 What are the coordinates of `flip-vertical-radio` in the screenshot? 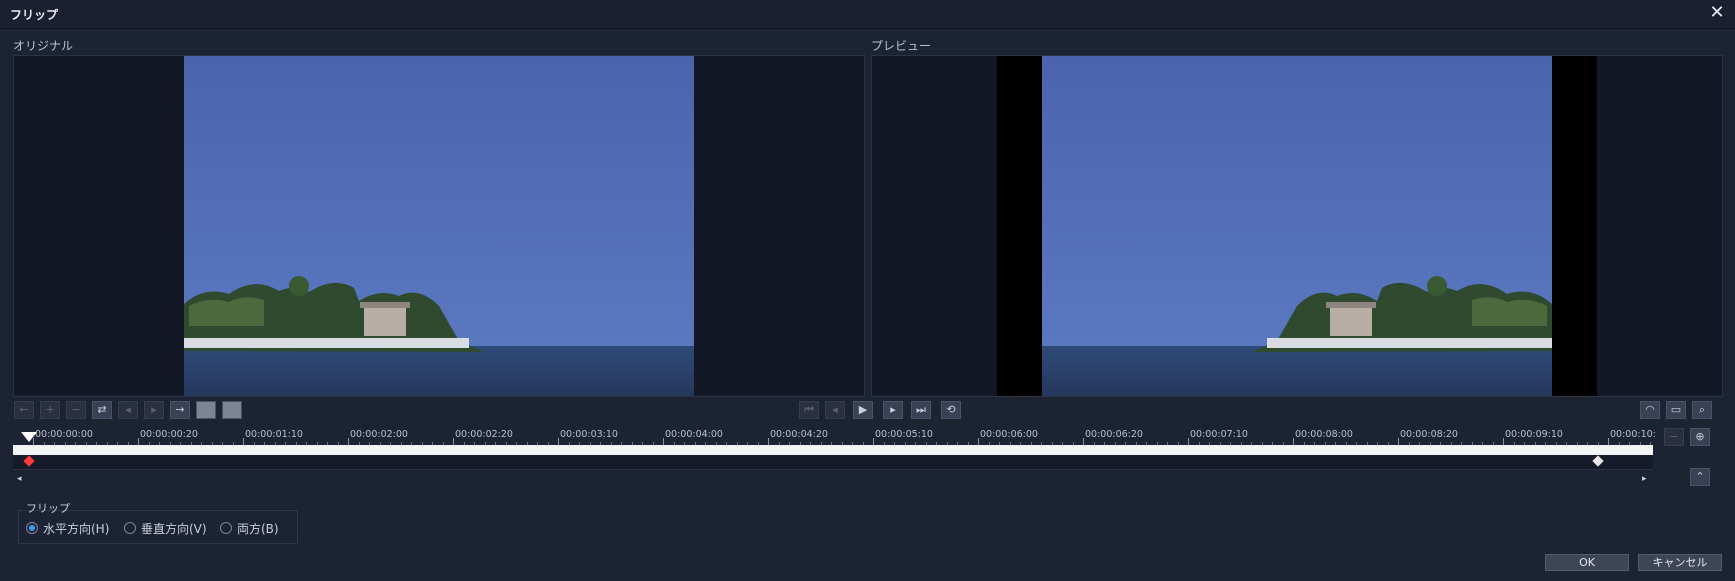 It's located at (130, 528).